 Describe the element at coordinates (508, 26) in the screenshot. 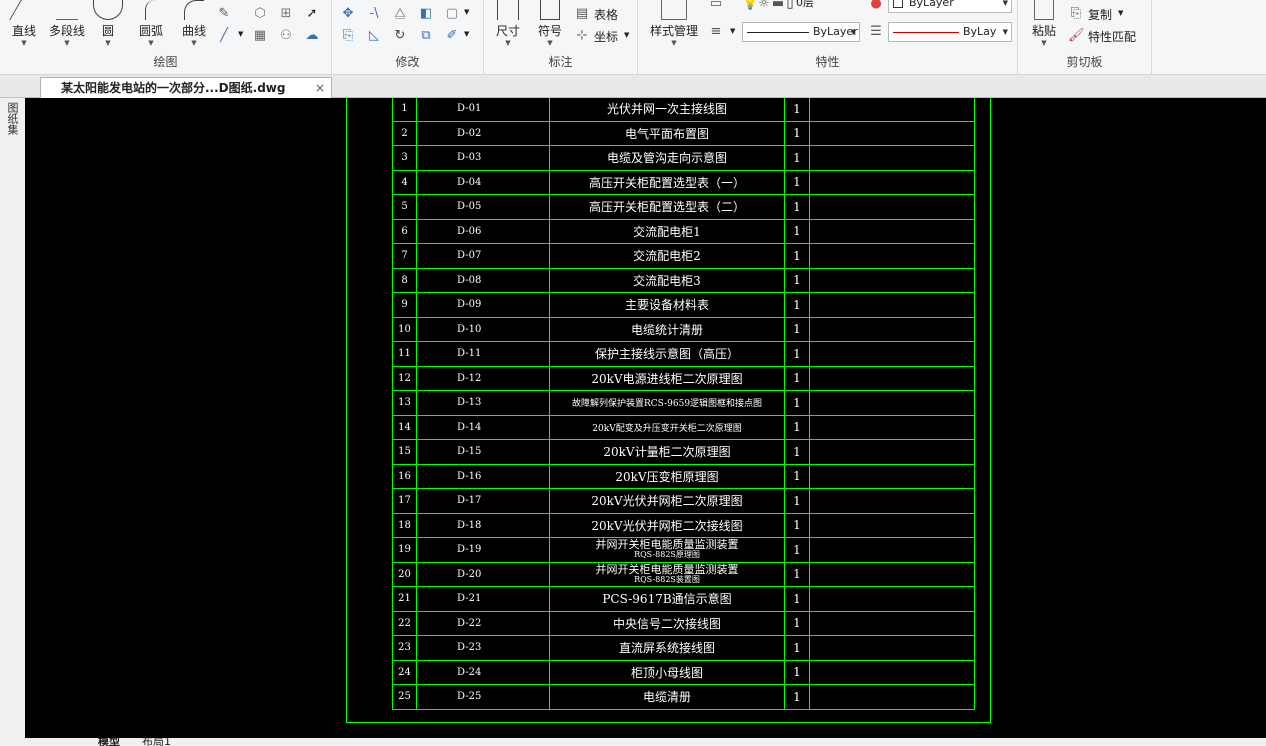

I see `dimension-button: 尺寸 ▼` at that location.